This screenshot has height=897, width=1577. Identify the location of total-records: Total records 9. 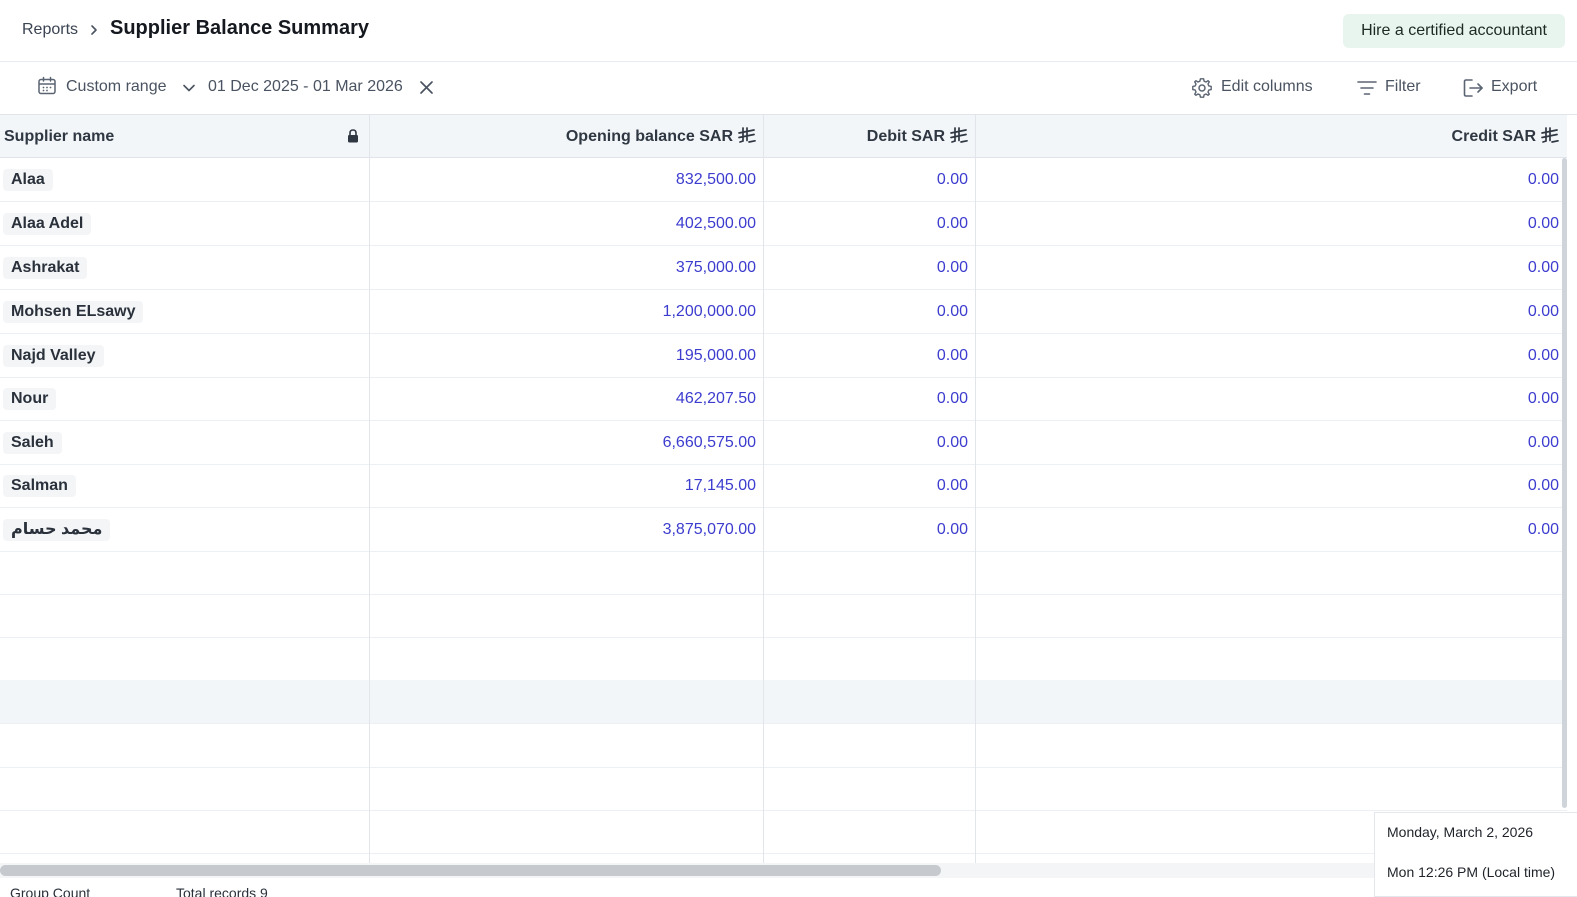
(222, 891).